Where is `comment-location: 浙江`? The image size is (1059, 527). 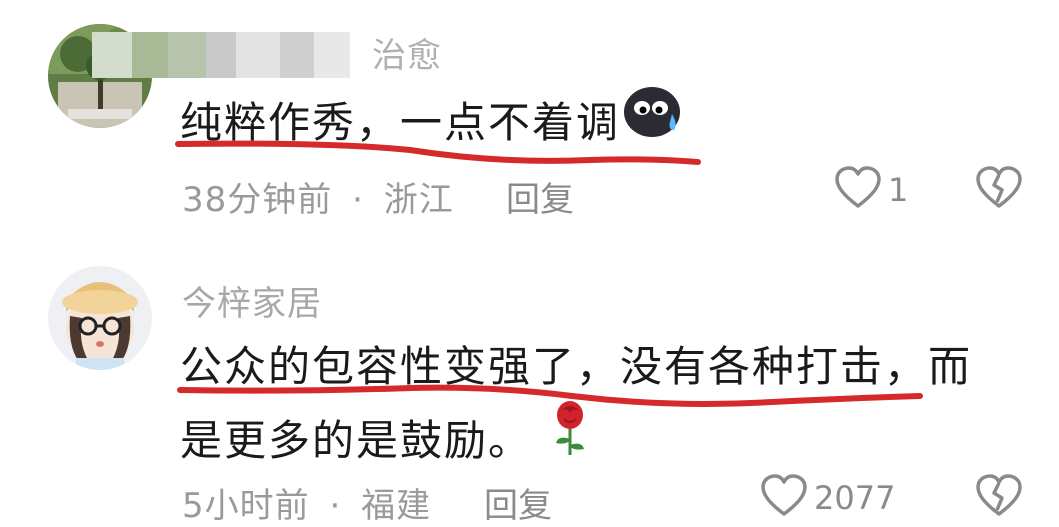
comment-location: 浙江 is located at coordinates (418, 200).